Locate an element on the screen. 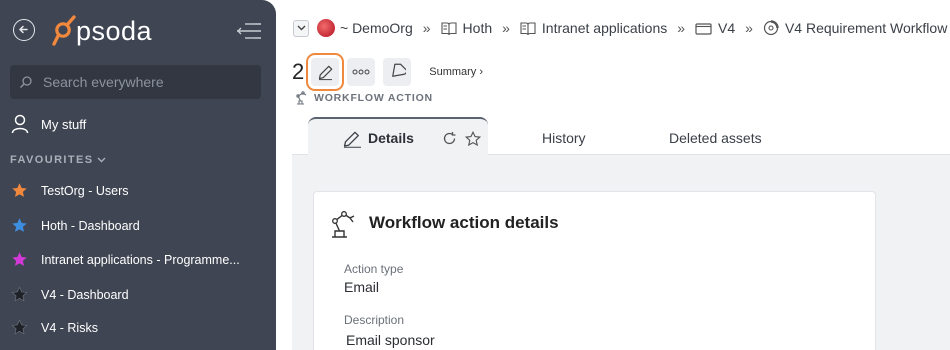 The image size is (950, 350). my-stuff-link: My stuff is located at coordinates (48, 124).